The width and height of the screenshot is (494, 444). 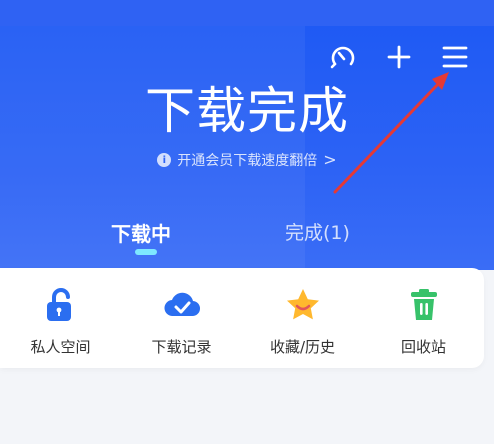 What do you see at coordinates (424, 305) in the screenshot?
I see `trash-icon` at bounding box center [424, 305].